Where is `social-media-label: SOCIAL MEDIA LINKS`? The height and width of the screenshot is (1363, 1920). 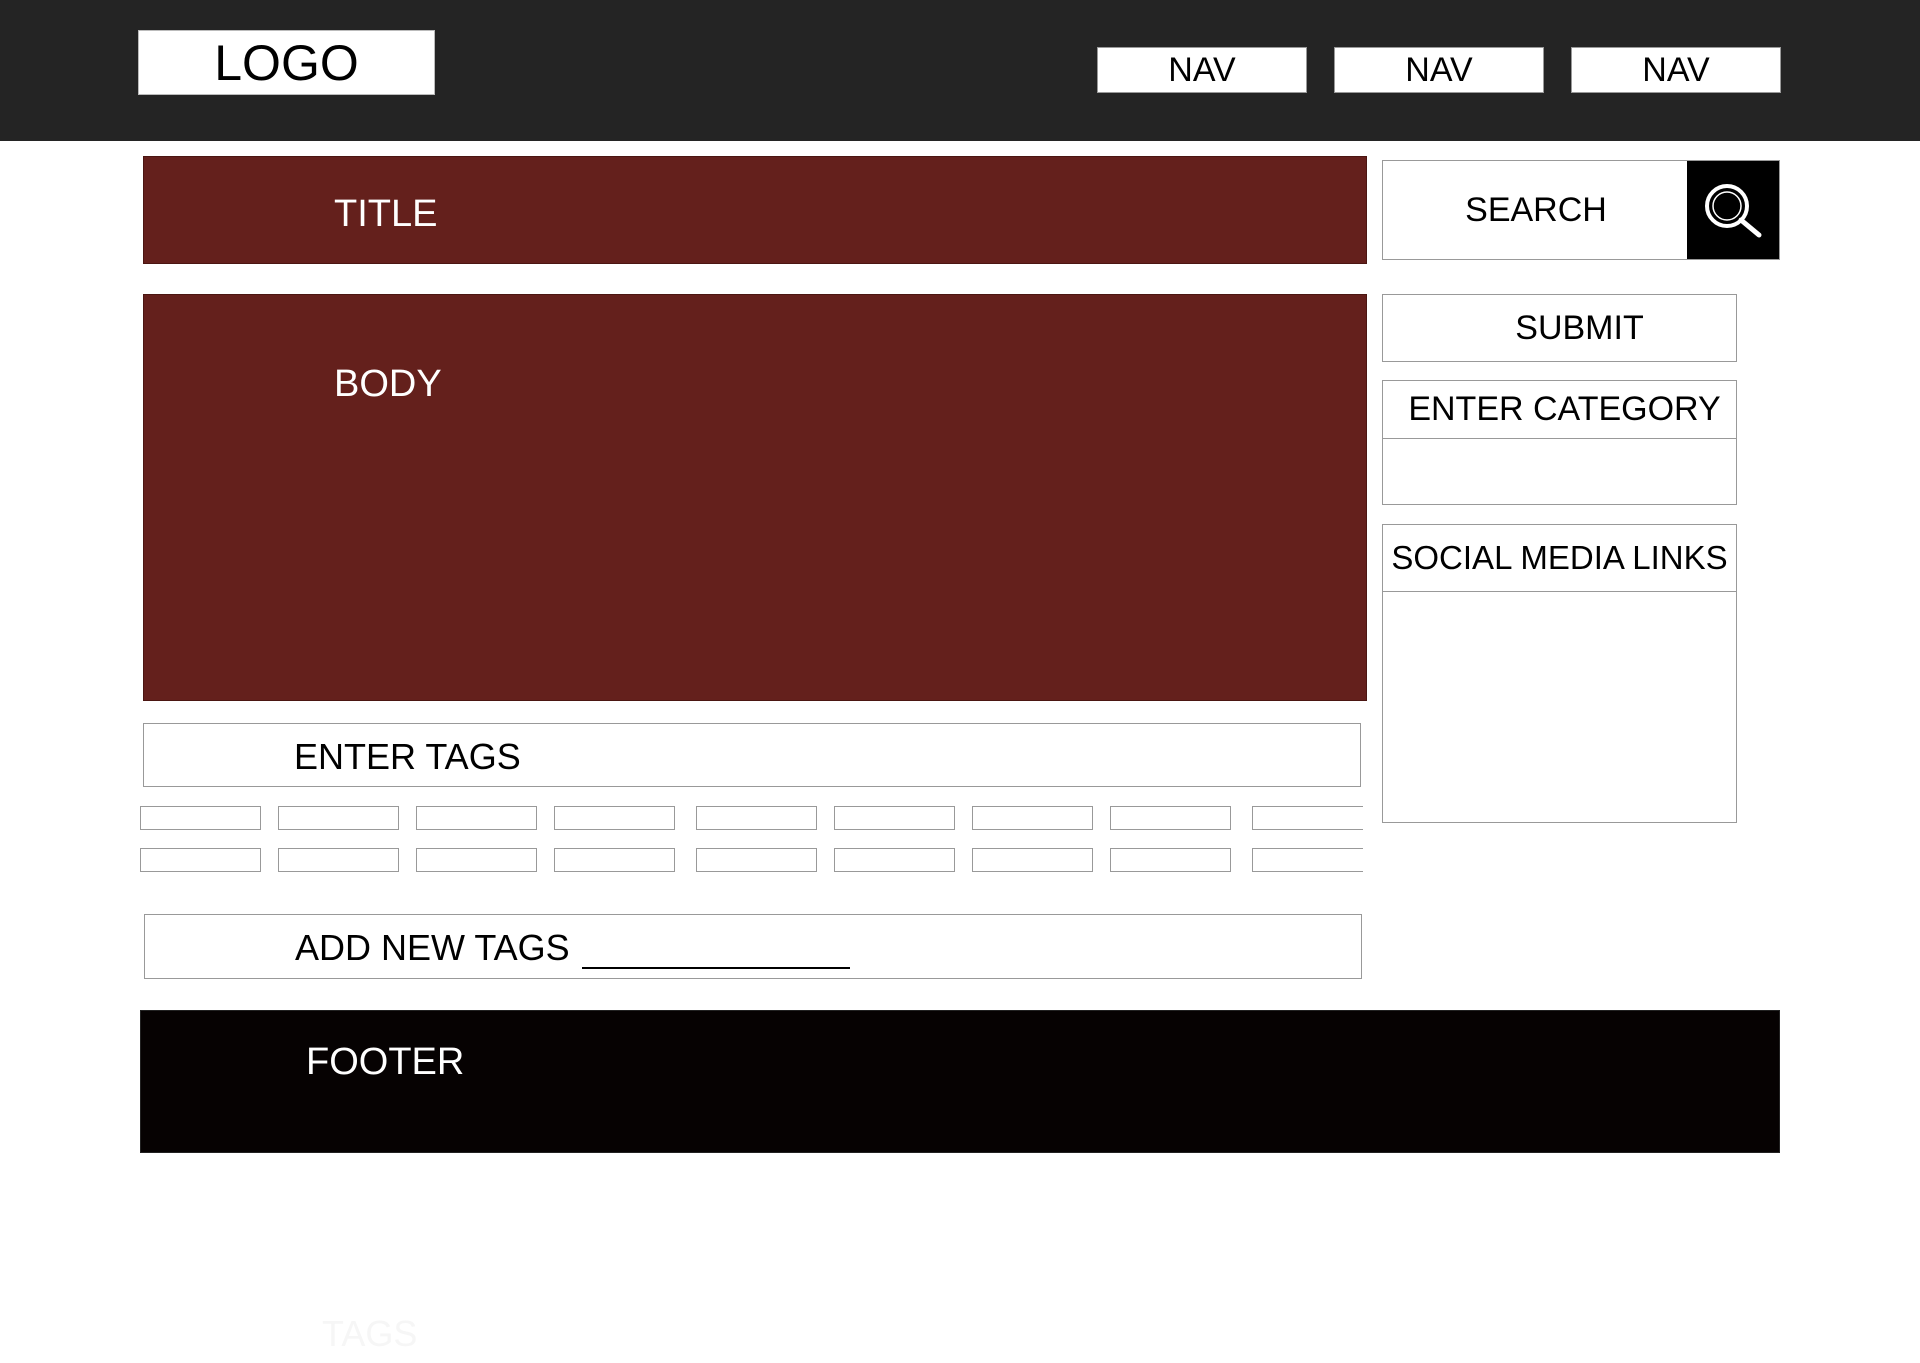
social-media-label: SOCIAL MEDIA LINKS is located at coordinates (1559, 558).